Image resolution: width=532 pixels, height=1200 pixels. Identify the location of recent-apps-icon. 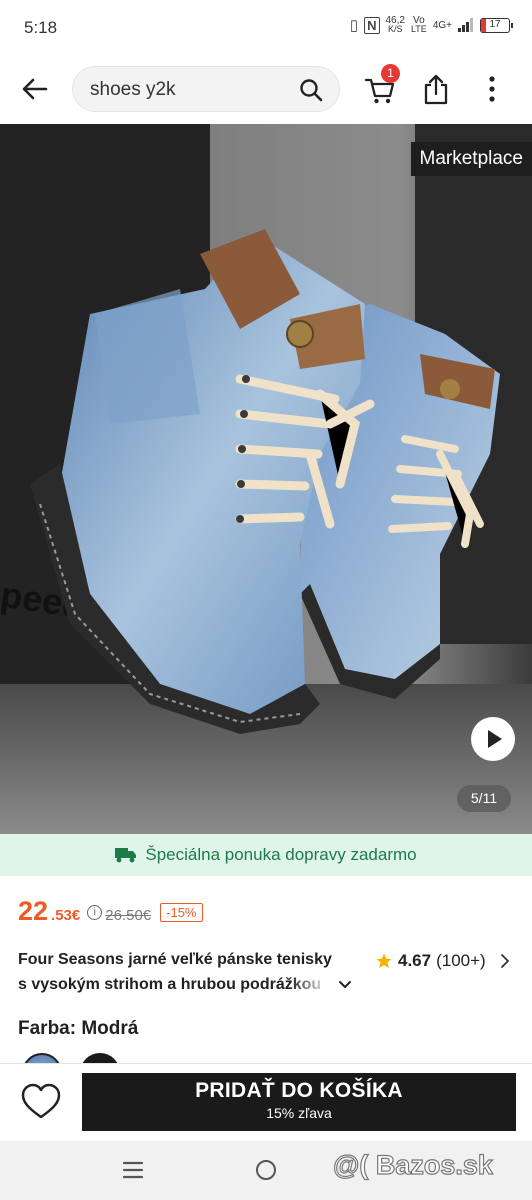
(133, 1170).